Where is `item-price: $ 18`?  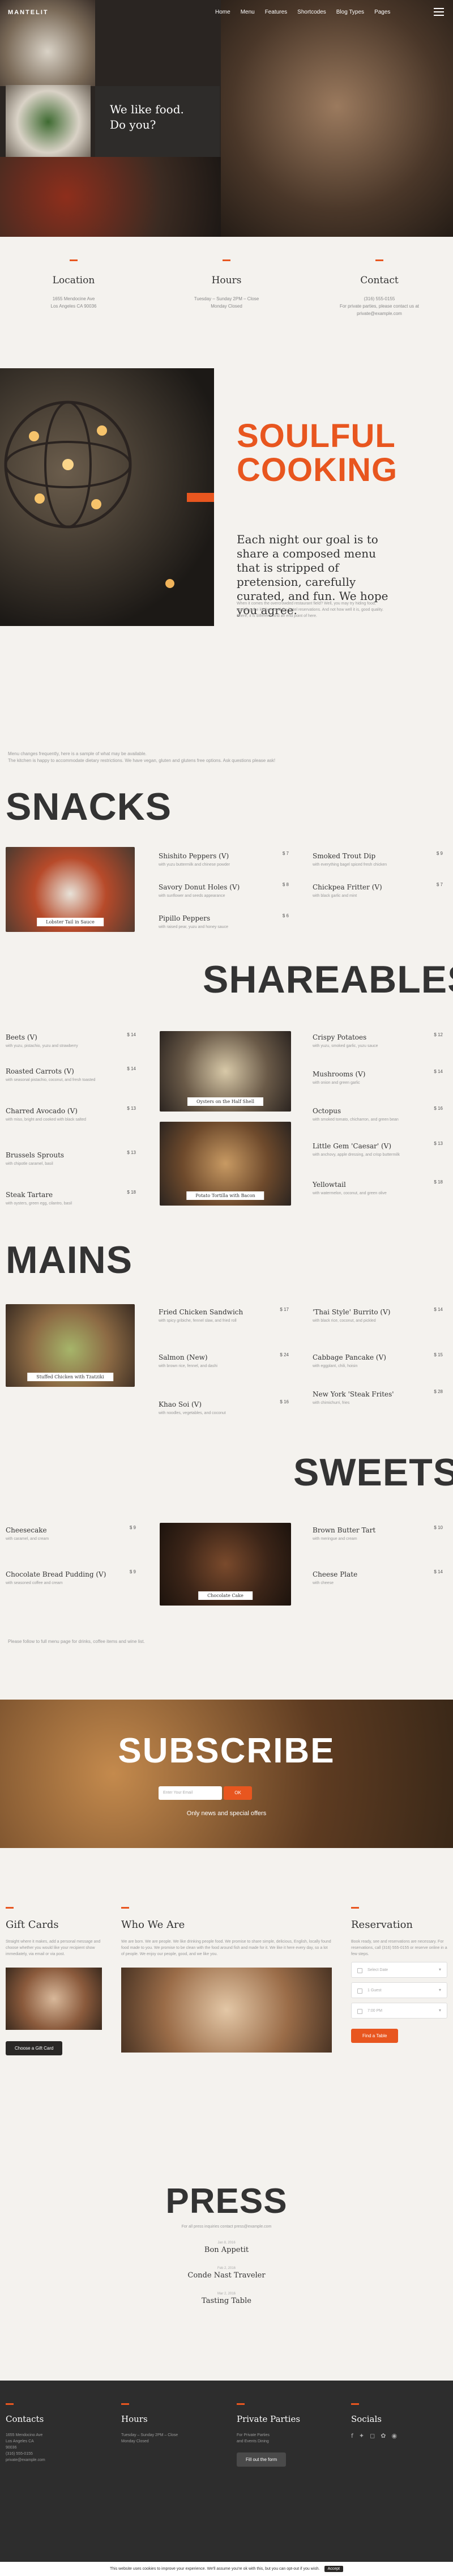 item-price: $ 18 is located at coordinates (439, 1182).